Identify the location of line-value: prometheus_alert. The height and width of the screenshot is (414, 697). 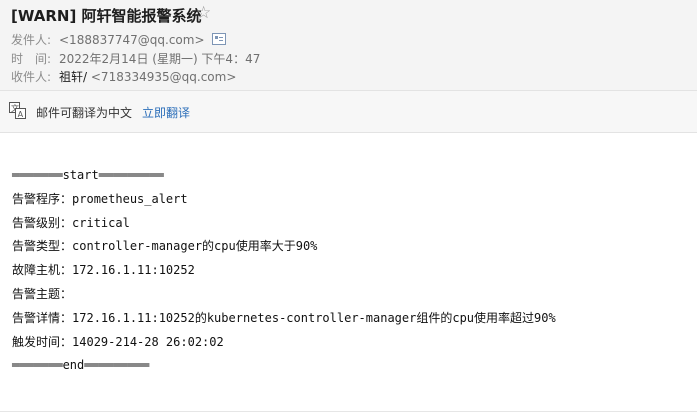
(130, 198).